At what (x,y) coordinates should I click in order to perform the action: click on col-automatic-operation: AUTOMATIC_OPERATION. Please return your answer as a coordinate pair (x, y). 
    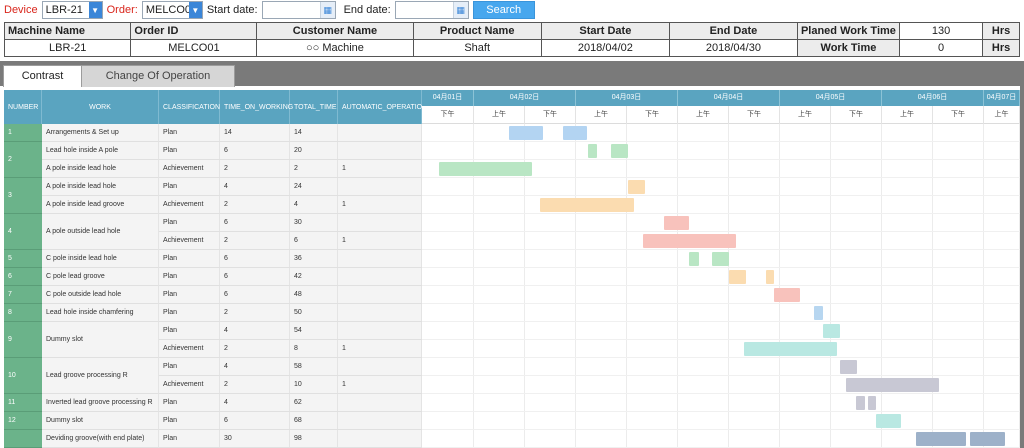
    Looking at the image, I should click on (380, 107).